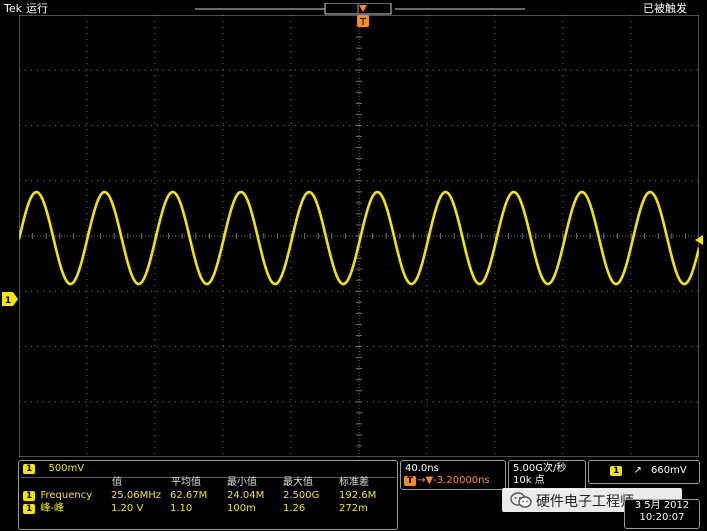 Image resolution: width=707 pixels, height=531 pixels. Describe the element at coordinates (52, 508) in the screenshot. I see `meas-row-name: 峰-峰` at that location.